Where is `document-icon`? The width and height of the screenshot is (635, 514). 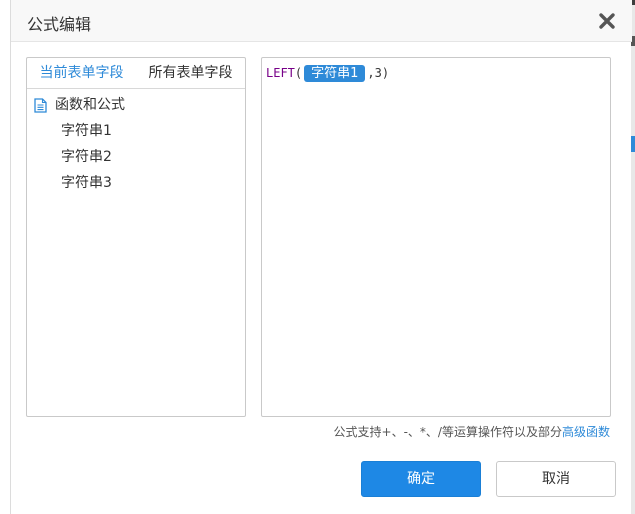 document-icon is located at coordinates (40, 105).